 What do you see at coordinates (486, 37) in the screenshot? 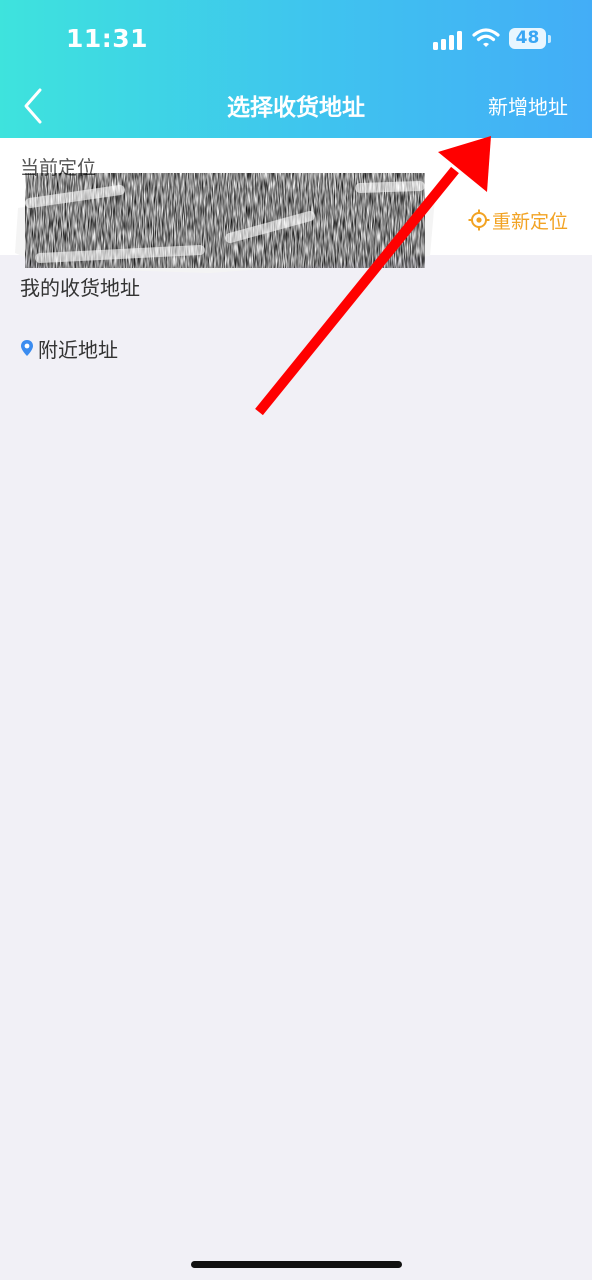
I see `wifi-icon` at bounding box center [486, 37].